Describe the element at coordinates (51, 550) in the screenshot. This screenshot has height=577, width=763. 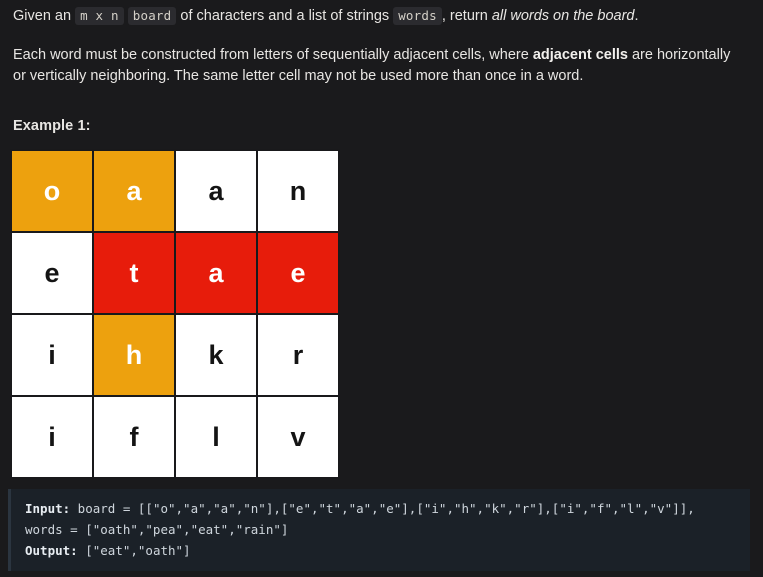
I see `output-label: Output:` at that location.